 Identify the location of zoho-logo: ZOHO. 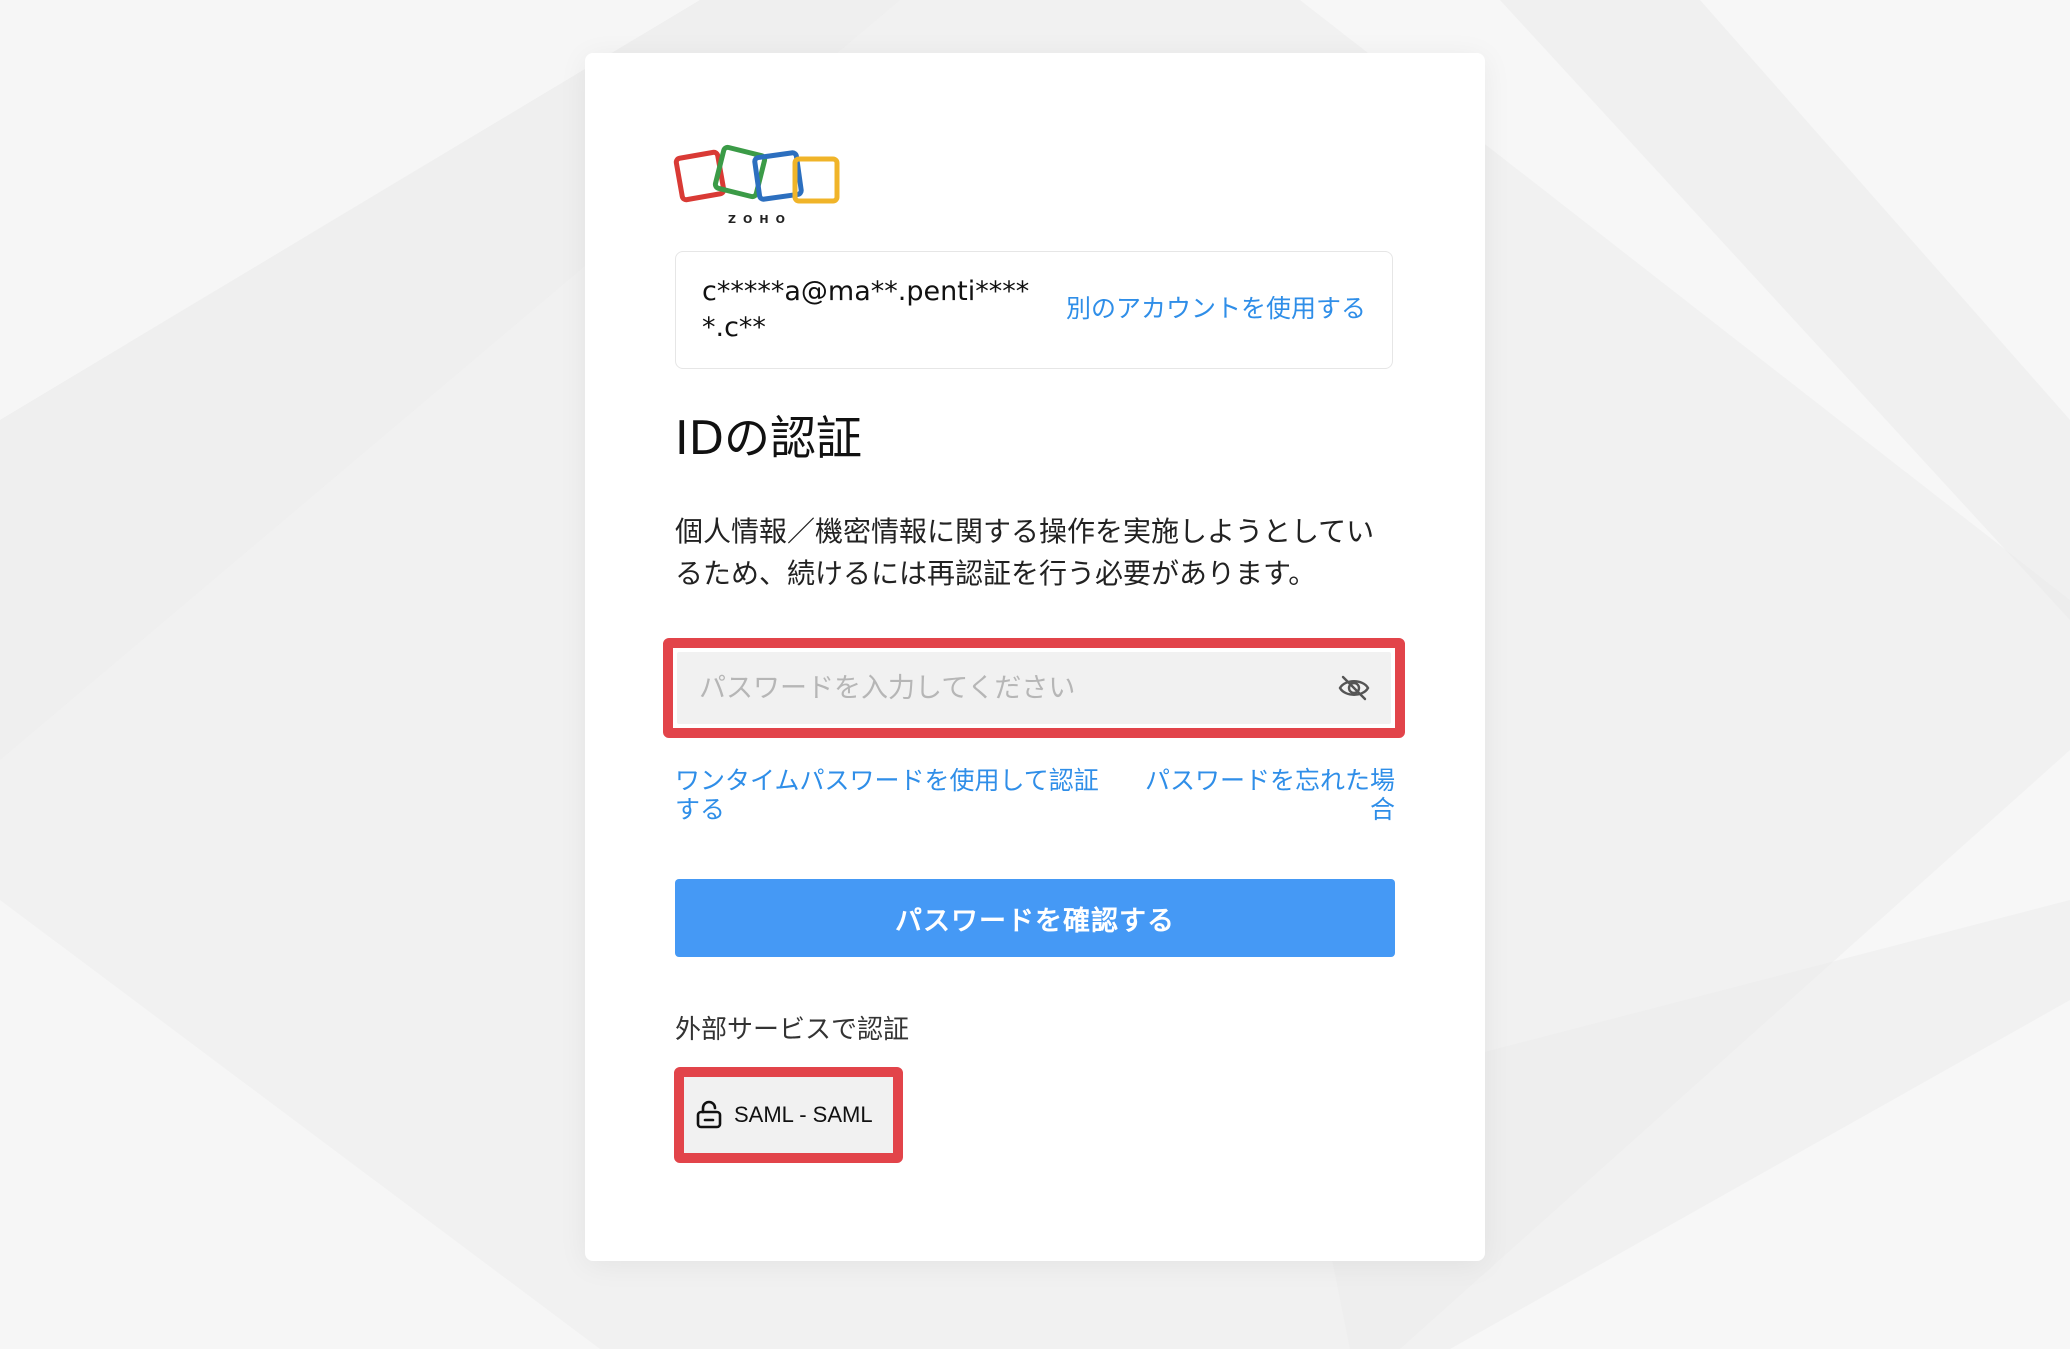
(756, 185).